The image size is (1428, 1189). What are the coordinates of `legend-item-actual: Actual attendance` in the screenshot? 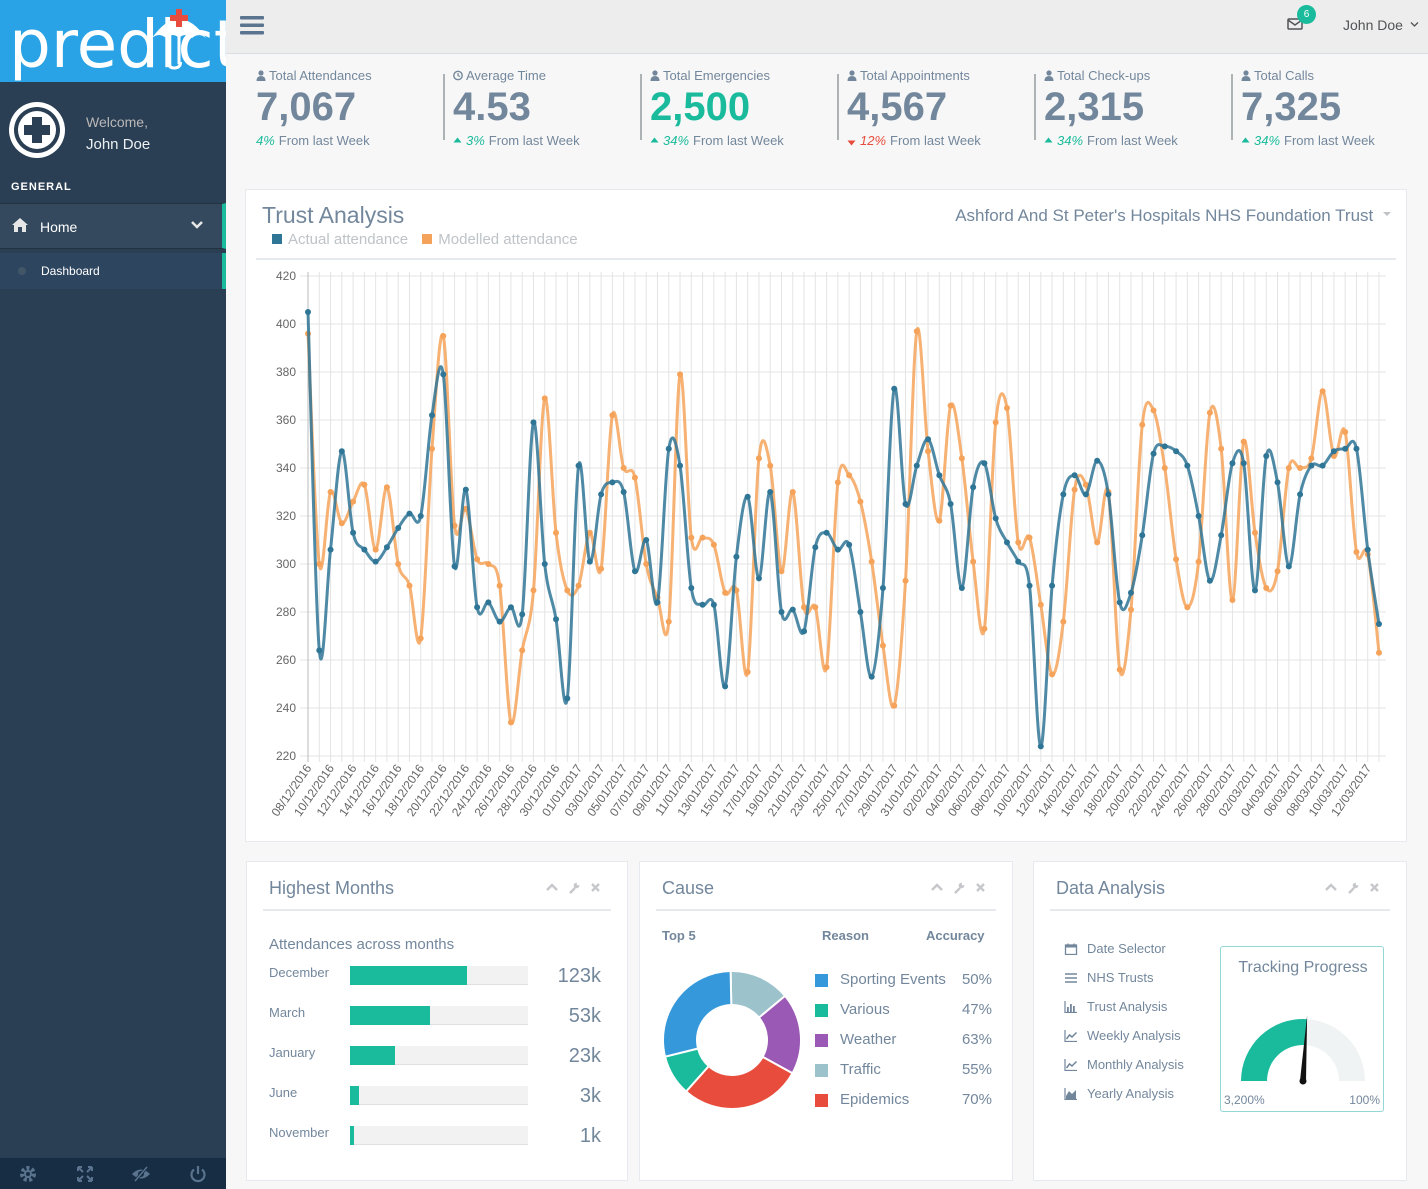 It's located at (340, 239).